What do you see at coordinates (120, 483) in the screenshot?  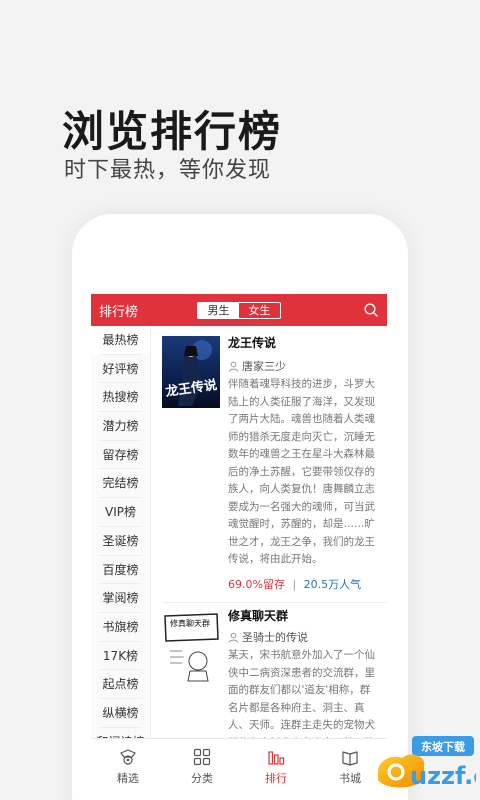 I see `sidebar-item-finished: 完结榜` at bounding box center [120, 483].